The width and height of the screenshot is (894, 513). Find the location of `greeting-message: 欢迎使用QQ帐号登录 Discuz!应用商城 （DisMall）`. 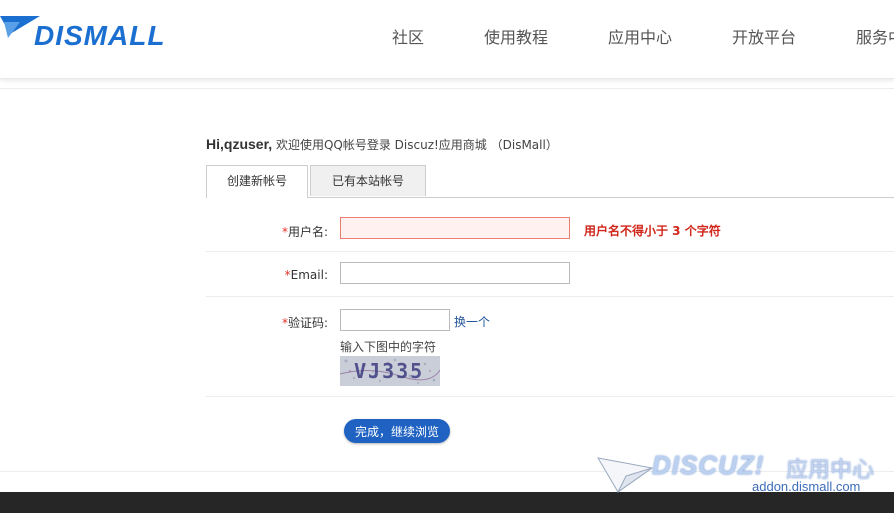

greeting-message: 欢迎使用QQ帐号登录 Discuz!应用商城 （DisMall） is located at coordinates (415, 145).